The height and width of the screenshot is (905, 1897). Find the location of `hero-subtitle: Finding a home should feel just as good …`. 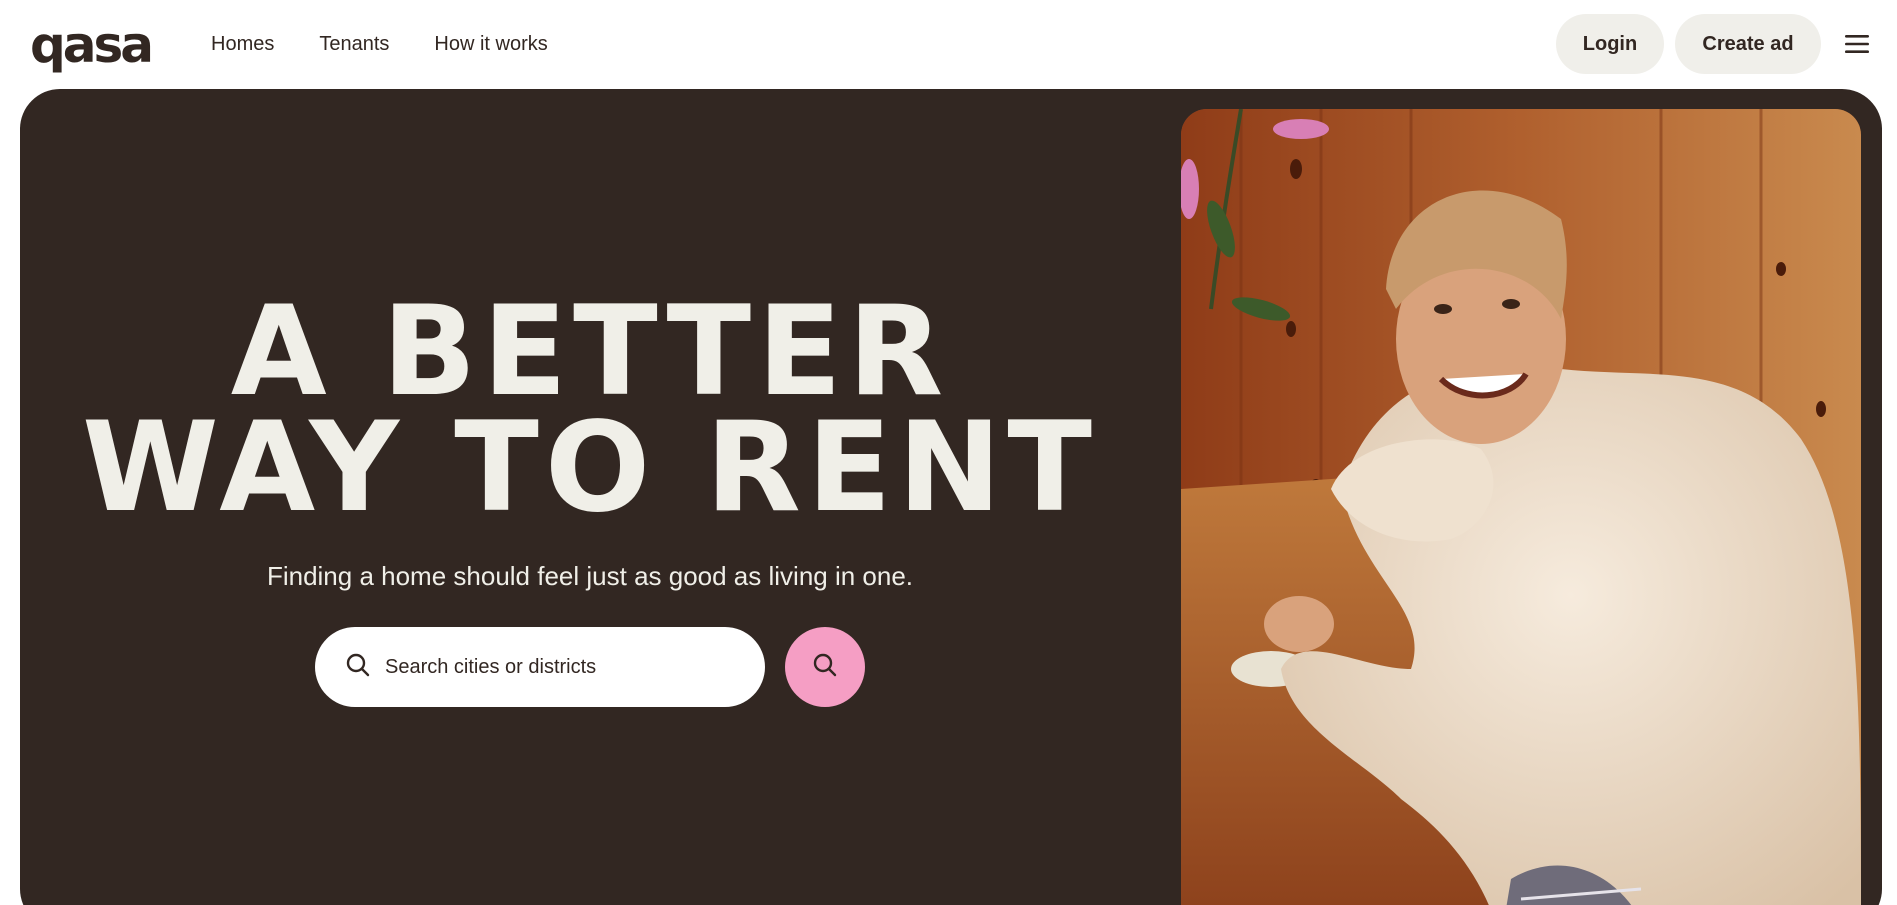

hero-subtitle: Finding a home should feel just as good … is located at coordinates (590, 576).